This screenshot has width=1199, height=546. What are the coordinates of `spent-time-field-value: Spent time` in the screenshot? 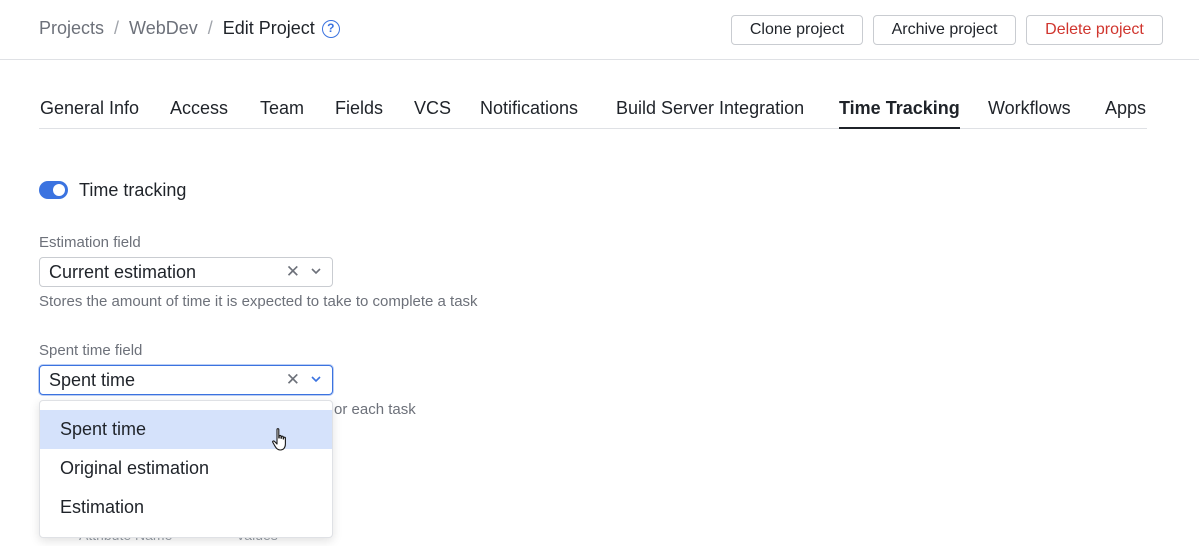 It's located at (92, 380).